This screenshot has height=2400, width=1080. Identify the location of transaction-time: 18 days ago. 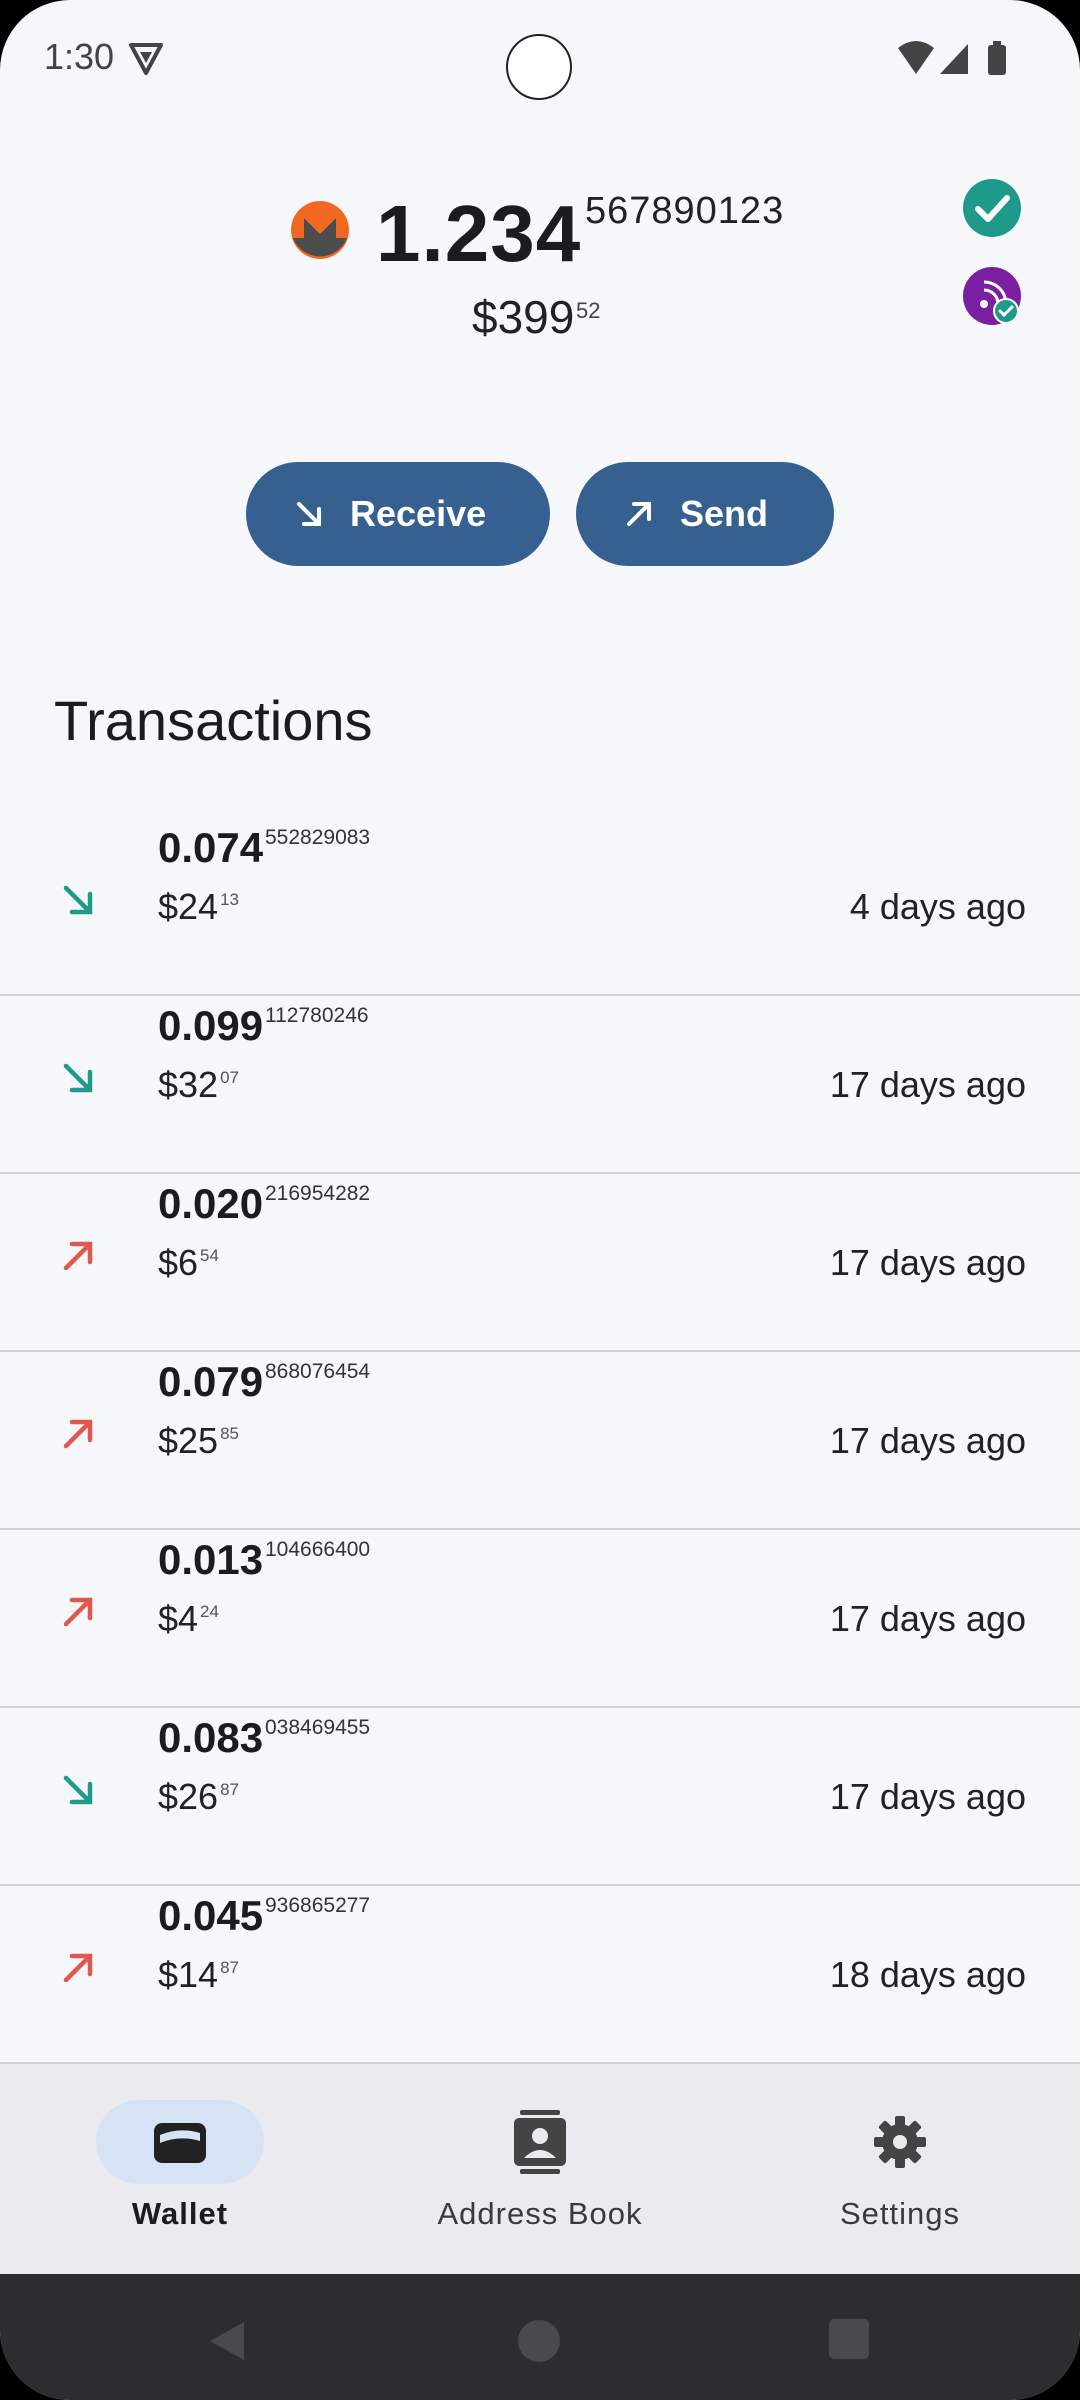
(927, 1974).